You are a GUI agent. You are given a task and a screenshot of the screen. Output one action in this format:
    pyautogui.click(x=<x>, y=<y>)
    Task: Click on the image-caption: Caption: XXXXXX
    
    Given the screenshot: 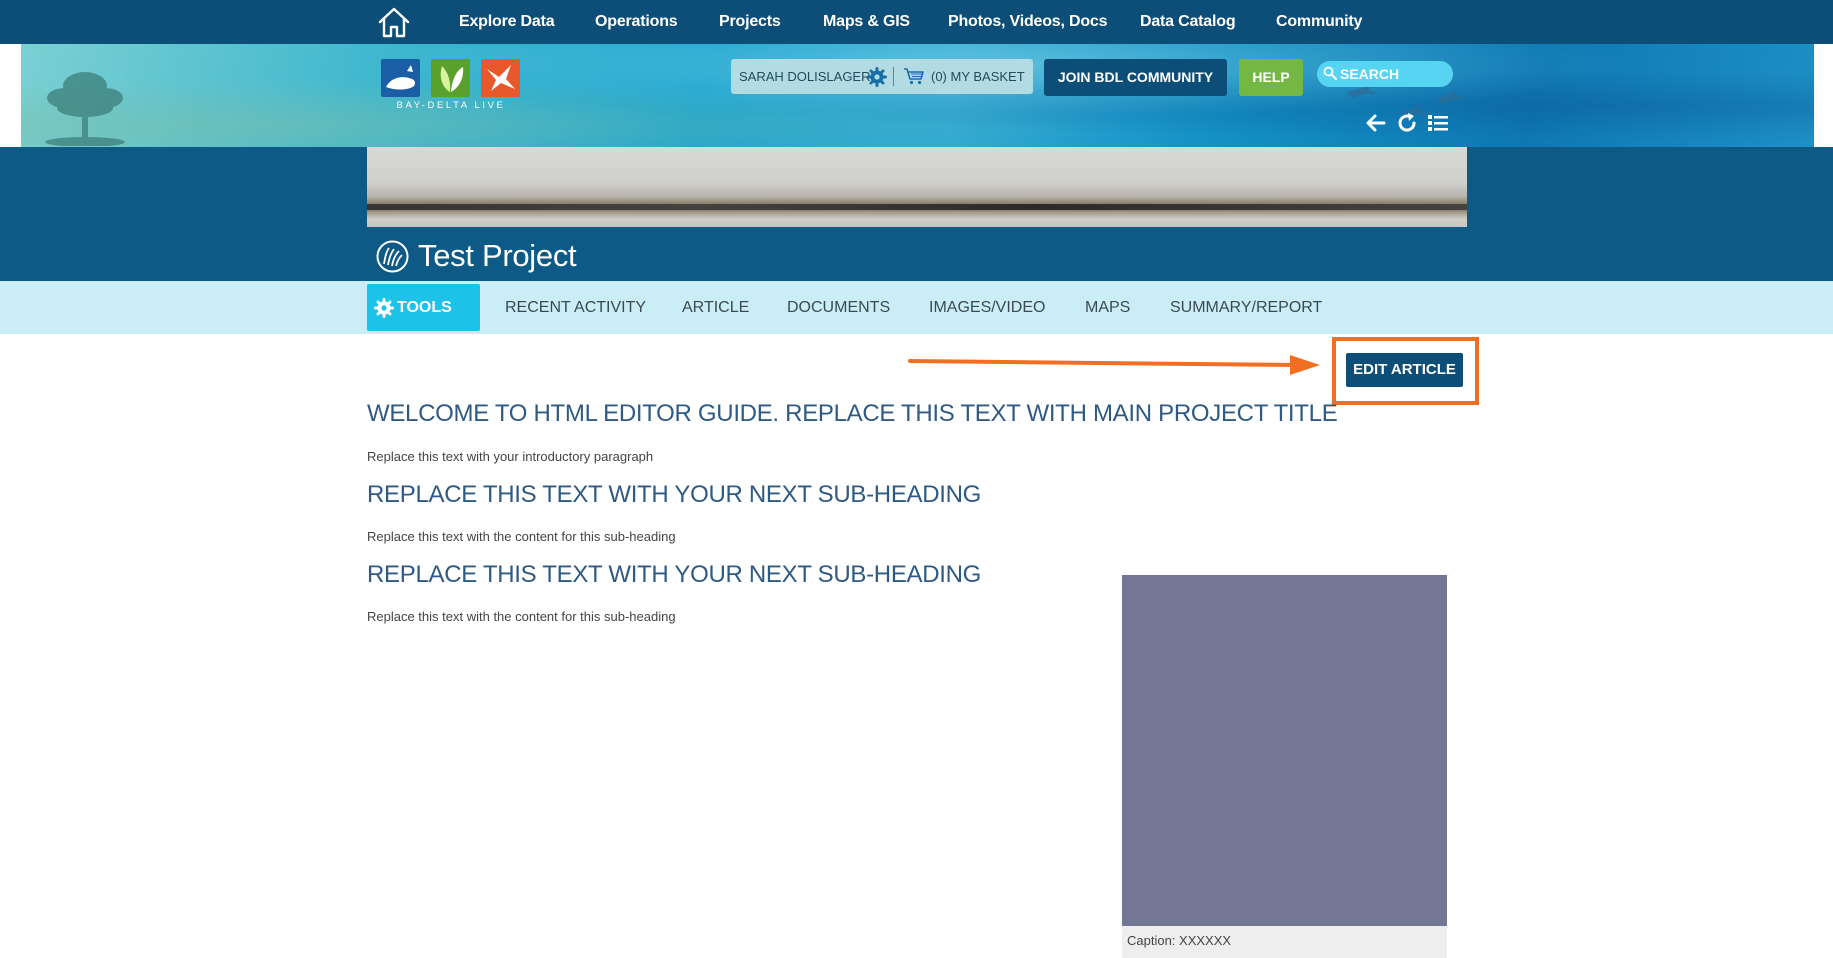 What is the action you would take?
    pyautogui.click(x=1179, y=940)
    